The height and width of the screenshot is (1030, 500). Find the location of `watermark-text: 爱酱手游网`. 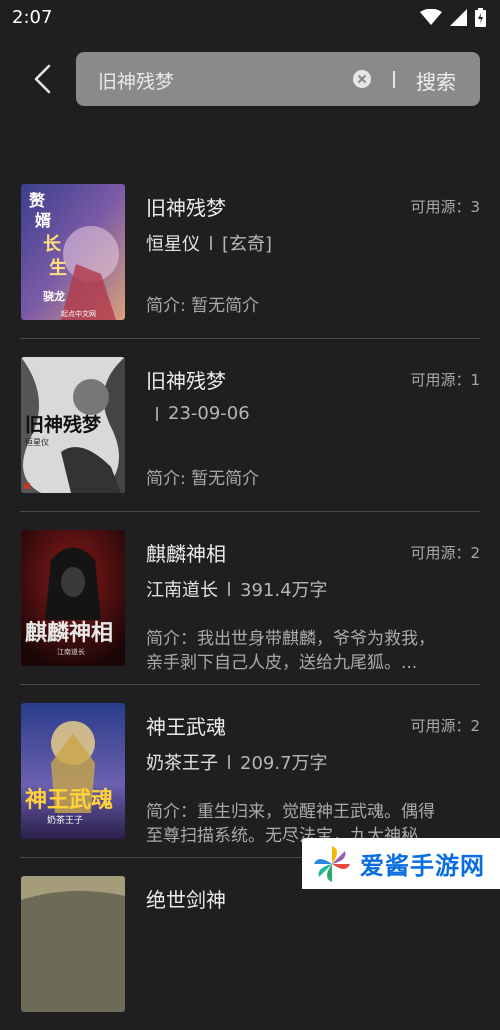

watermark-text: 爱酱手游网 is located at coordinates (422, 866).